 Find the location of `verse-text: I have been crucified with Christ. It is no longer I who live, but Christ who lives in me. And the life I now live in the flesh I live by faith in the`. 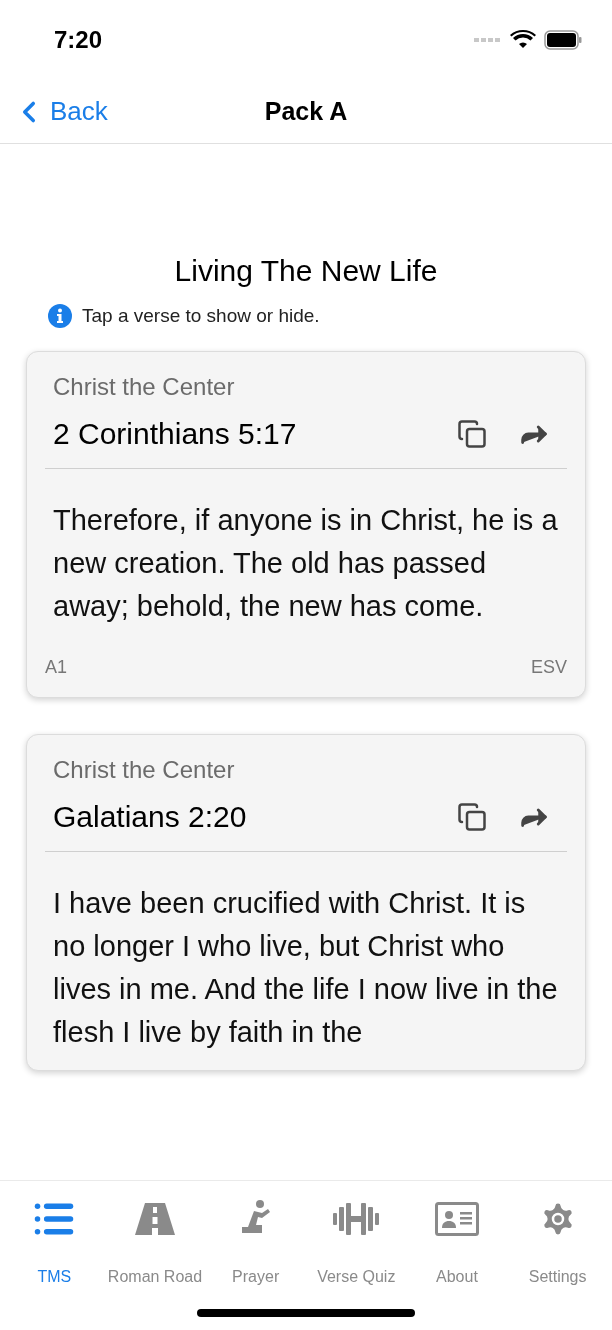

verse-text: I have been crucified with Christ. It is no longer I who live, but Christ who lives in me. And the life I now live in the flesh I live by faith in the is located at coordinates (306, 967).